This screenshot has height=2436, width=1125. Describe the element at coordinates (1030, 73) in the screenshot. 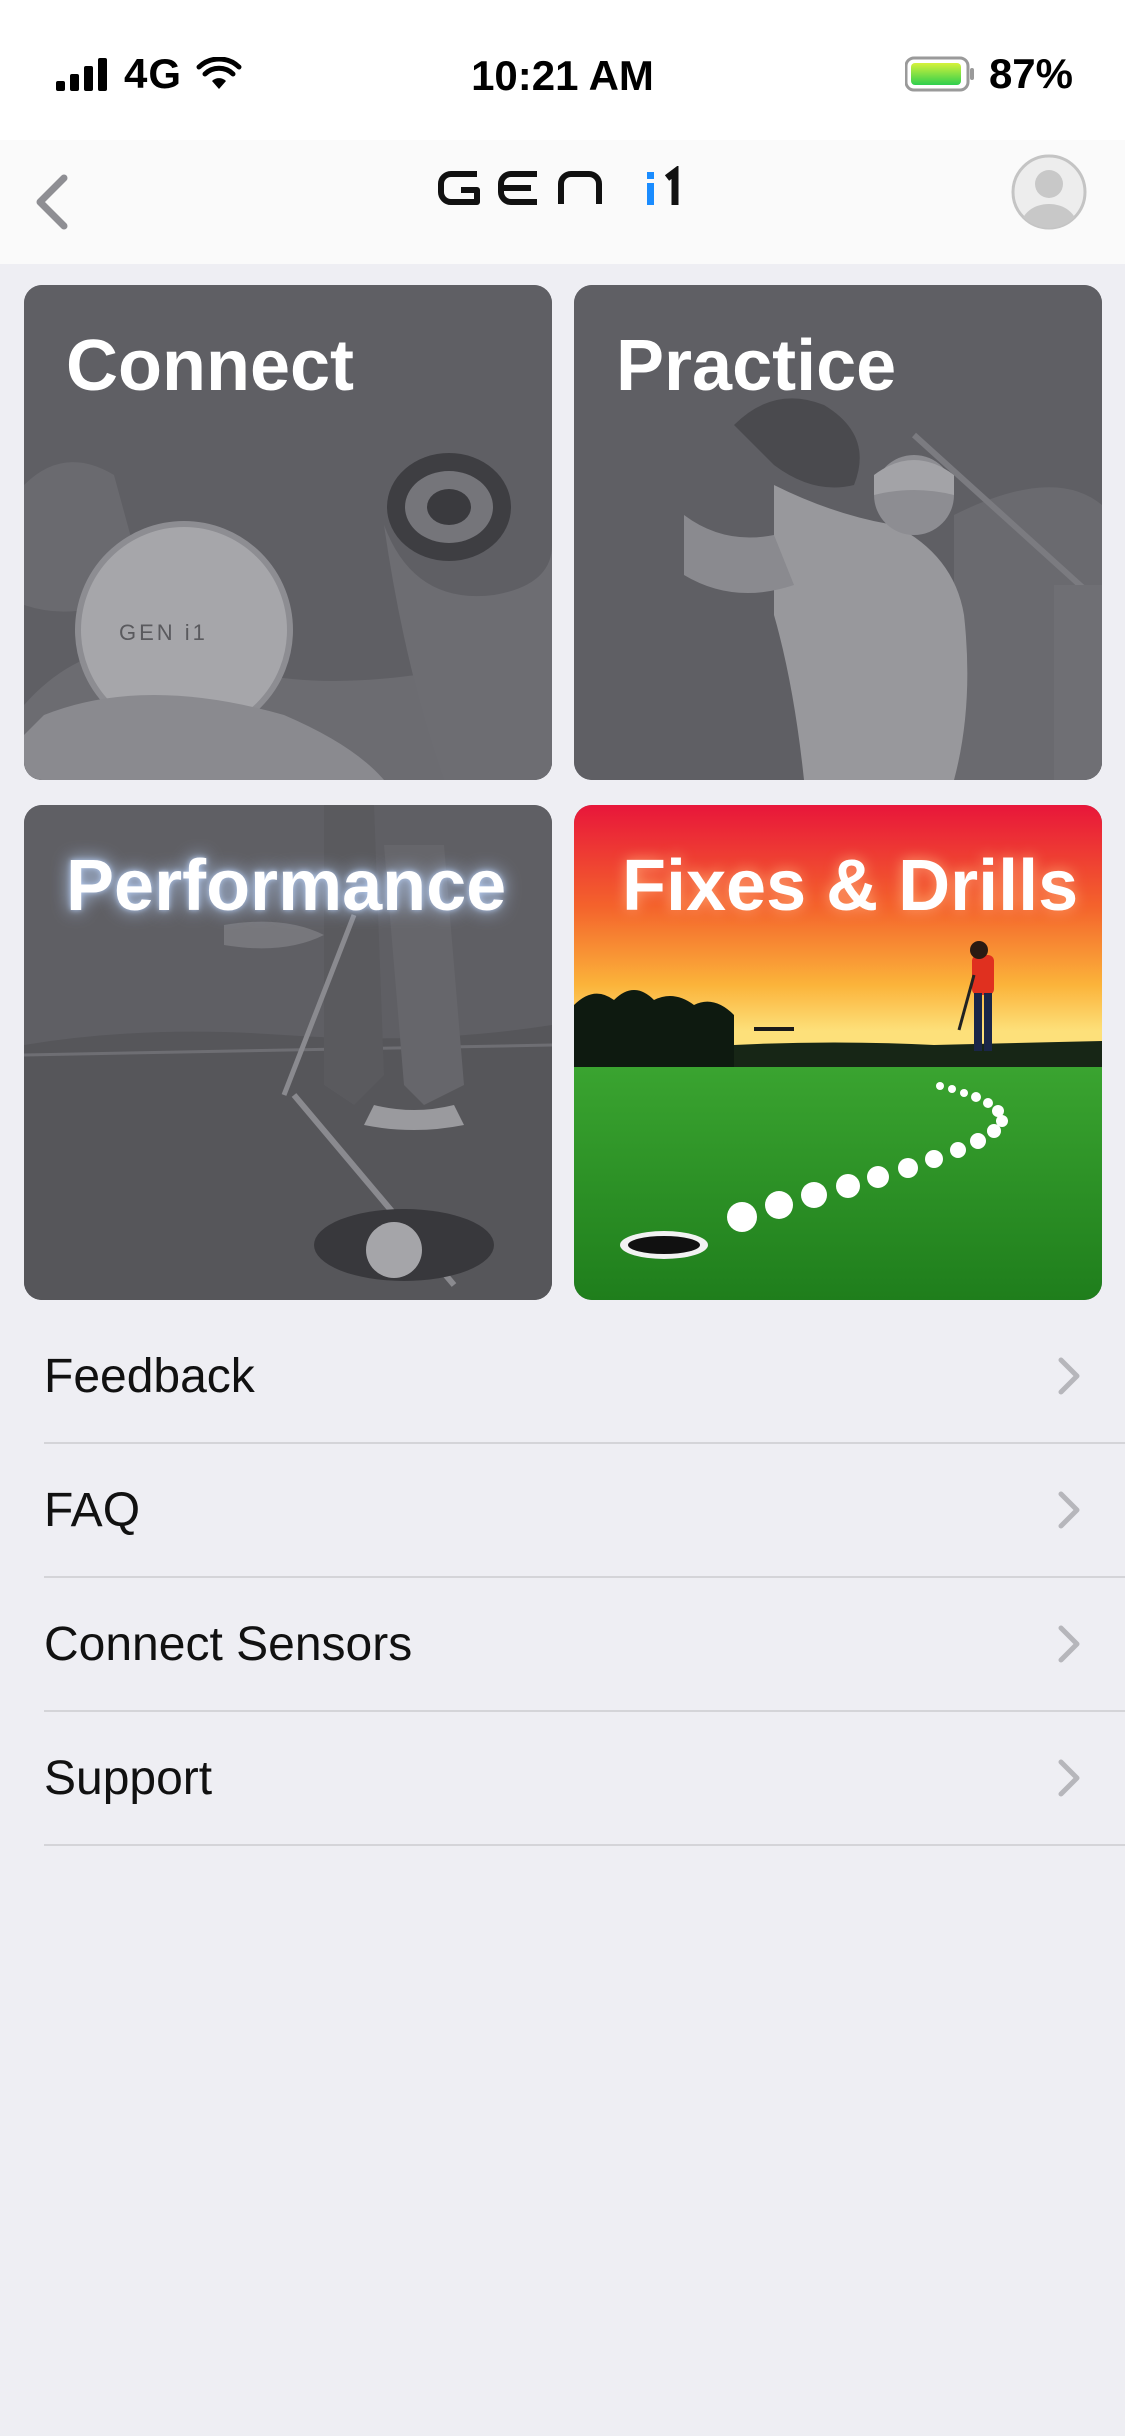

I see `battery-percent: 87%` at that location.